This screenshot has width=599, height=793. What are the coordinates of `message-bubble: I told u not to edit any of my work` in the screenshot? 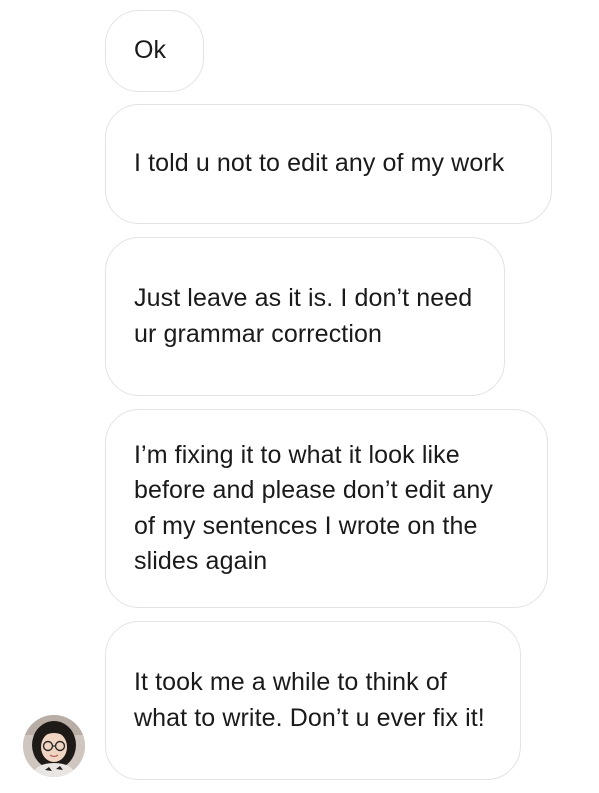 It's located at (328, 164).